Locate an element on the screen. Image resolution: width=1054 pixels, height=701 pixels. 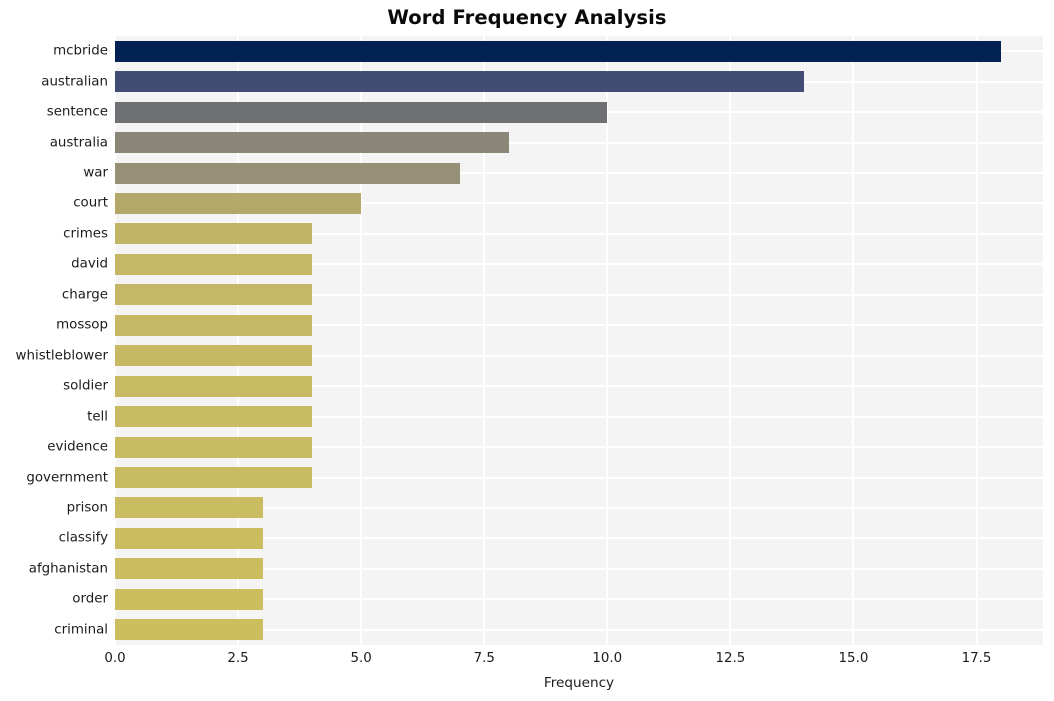
y-tick-label: david is located at coordinates (89, 264).